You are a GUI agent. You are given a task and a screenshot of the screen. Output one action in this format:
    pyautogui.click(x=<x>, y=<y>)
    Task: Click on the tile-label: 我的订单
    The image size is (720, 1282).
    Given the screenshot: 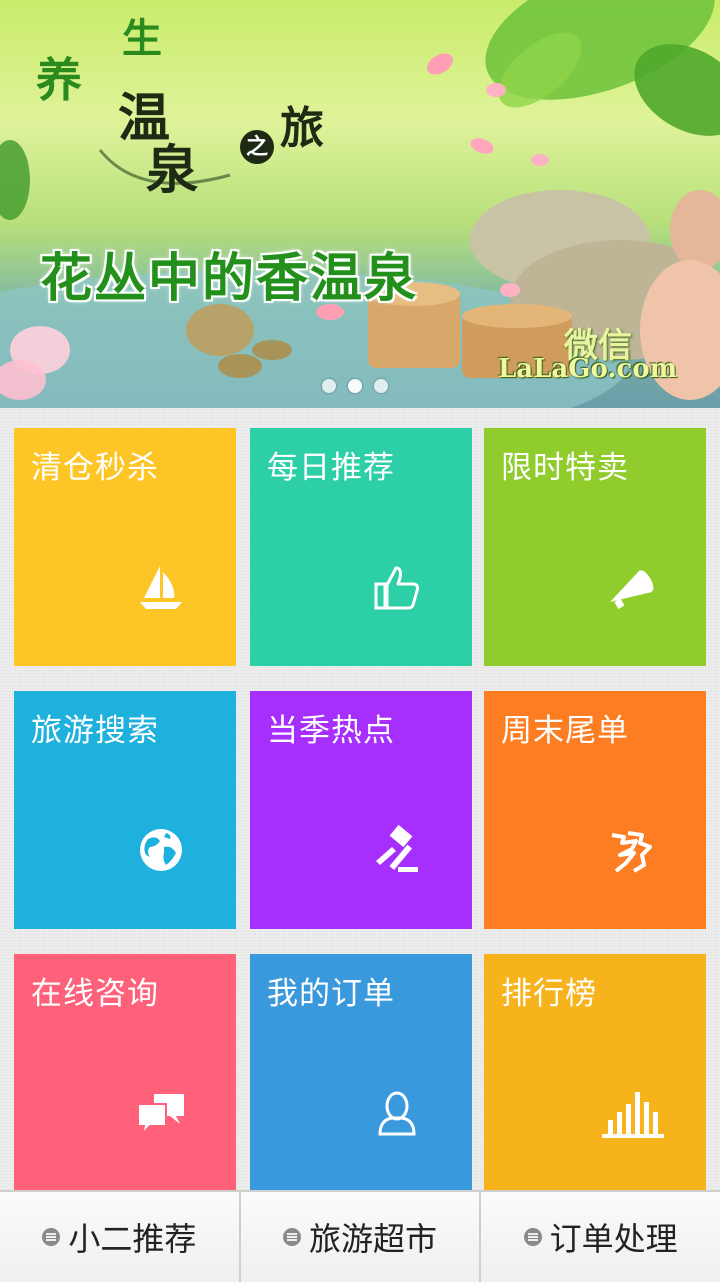 What is the action you would take?
    pyautogui.click(x=331, y=994)
    